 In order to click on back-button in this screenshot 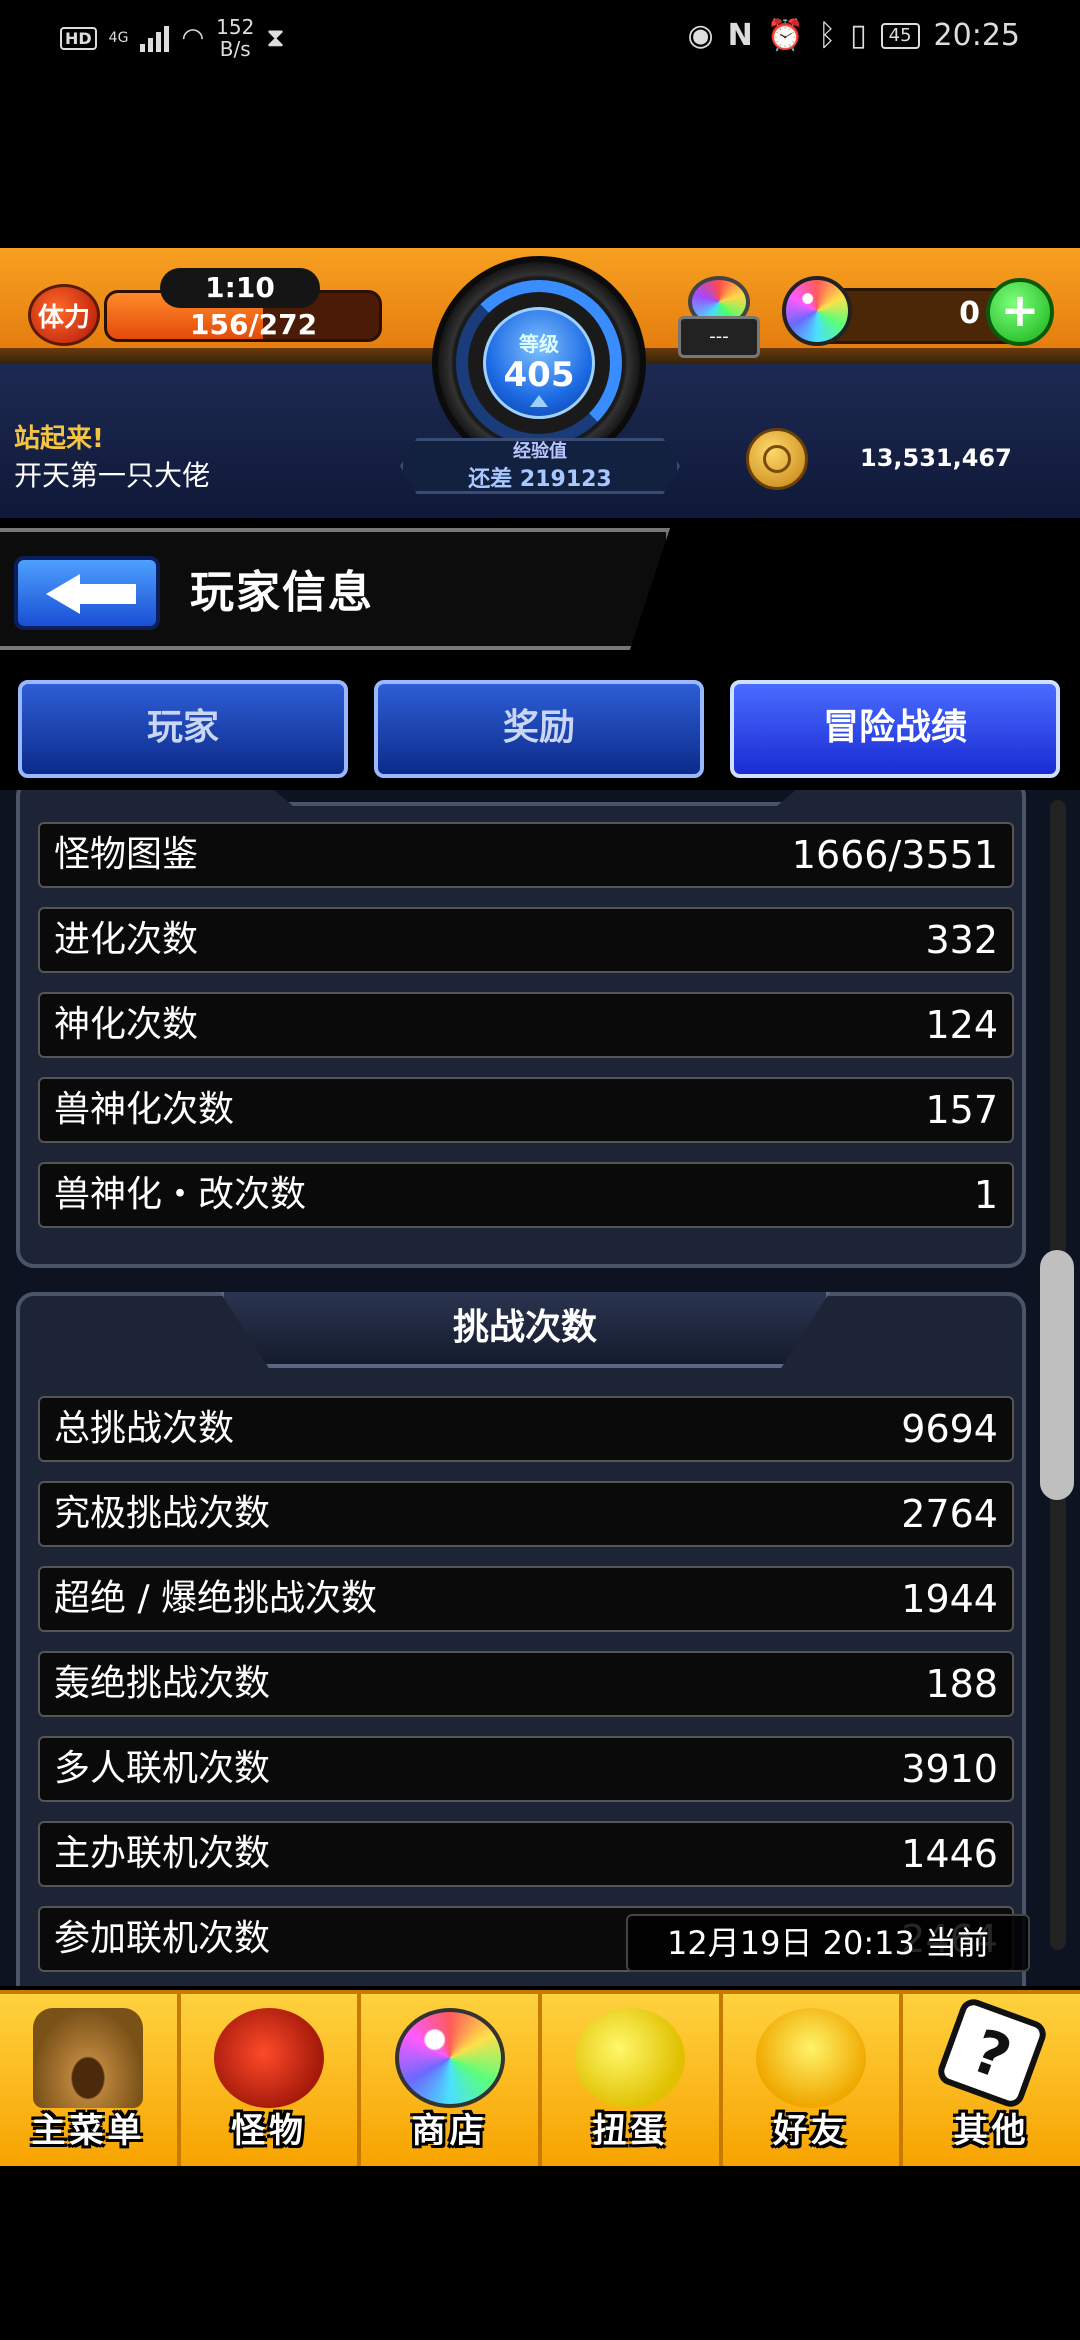, I will do `click(87, 593)`.